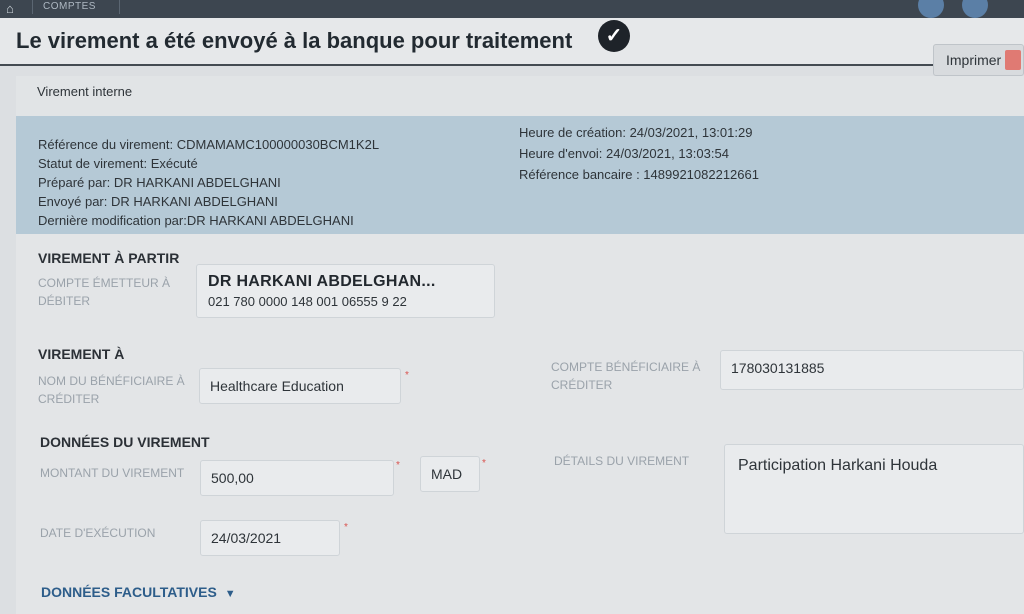 Image resolution: width=1024 pixels, height=614 pixels. I want to click on transfer-type-row: Virement interne, so click(520, 96).